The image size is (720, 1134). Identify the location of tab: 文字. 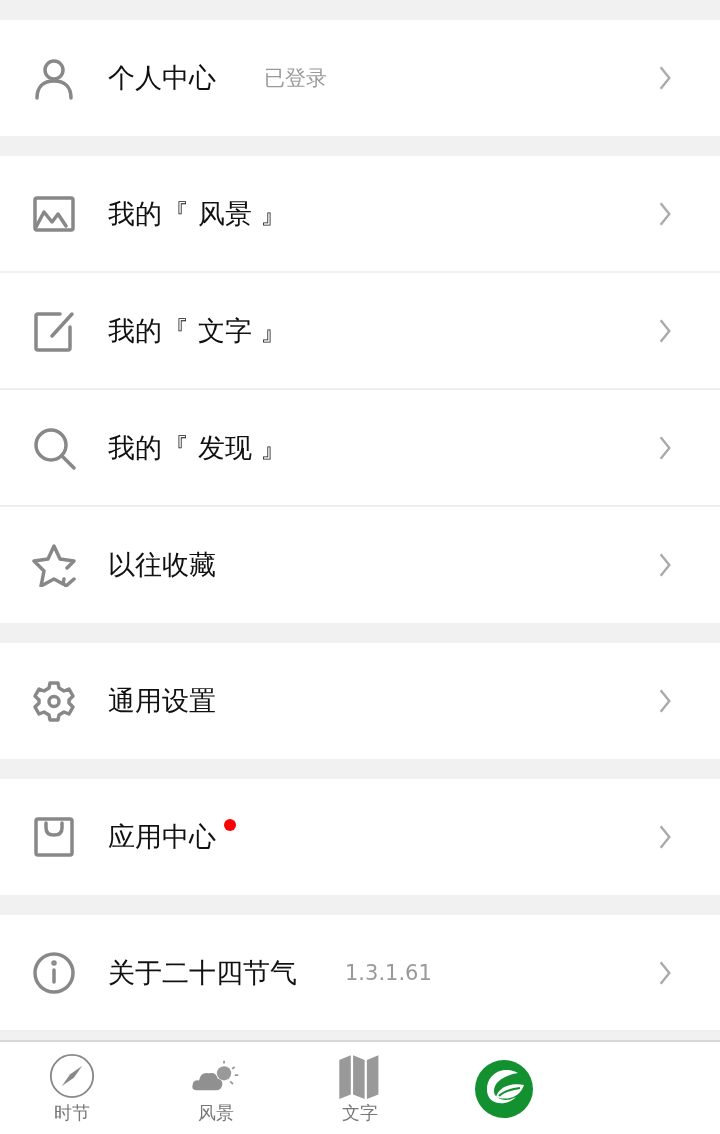
(360, 1088).